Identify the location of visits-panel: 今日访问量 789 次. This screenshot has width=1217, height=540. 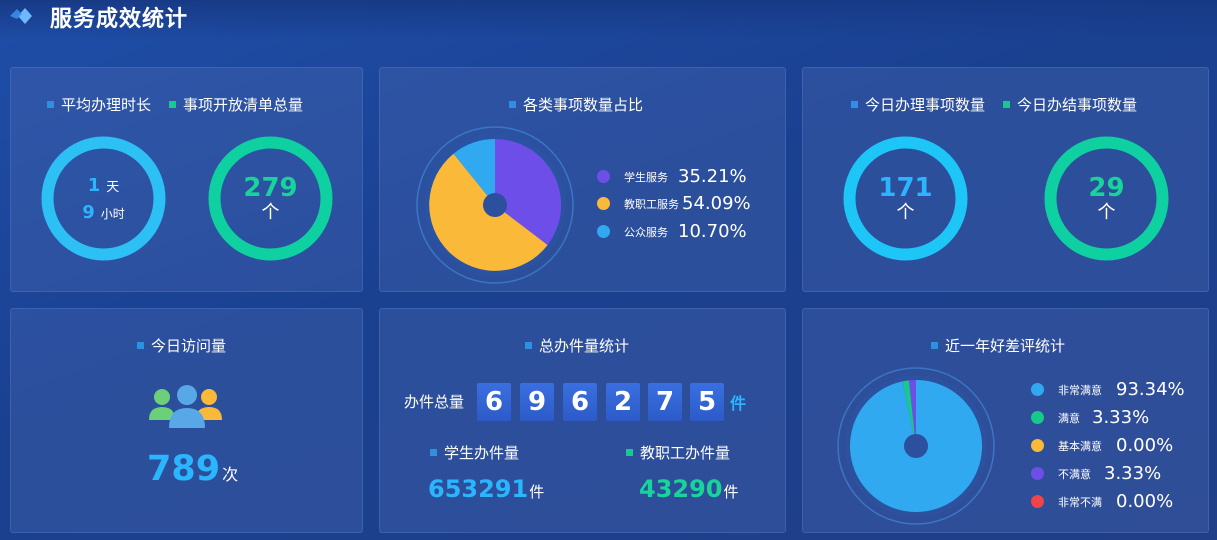
(186, 420).